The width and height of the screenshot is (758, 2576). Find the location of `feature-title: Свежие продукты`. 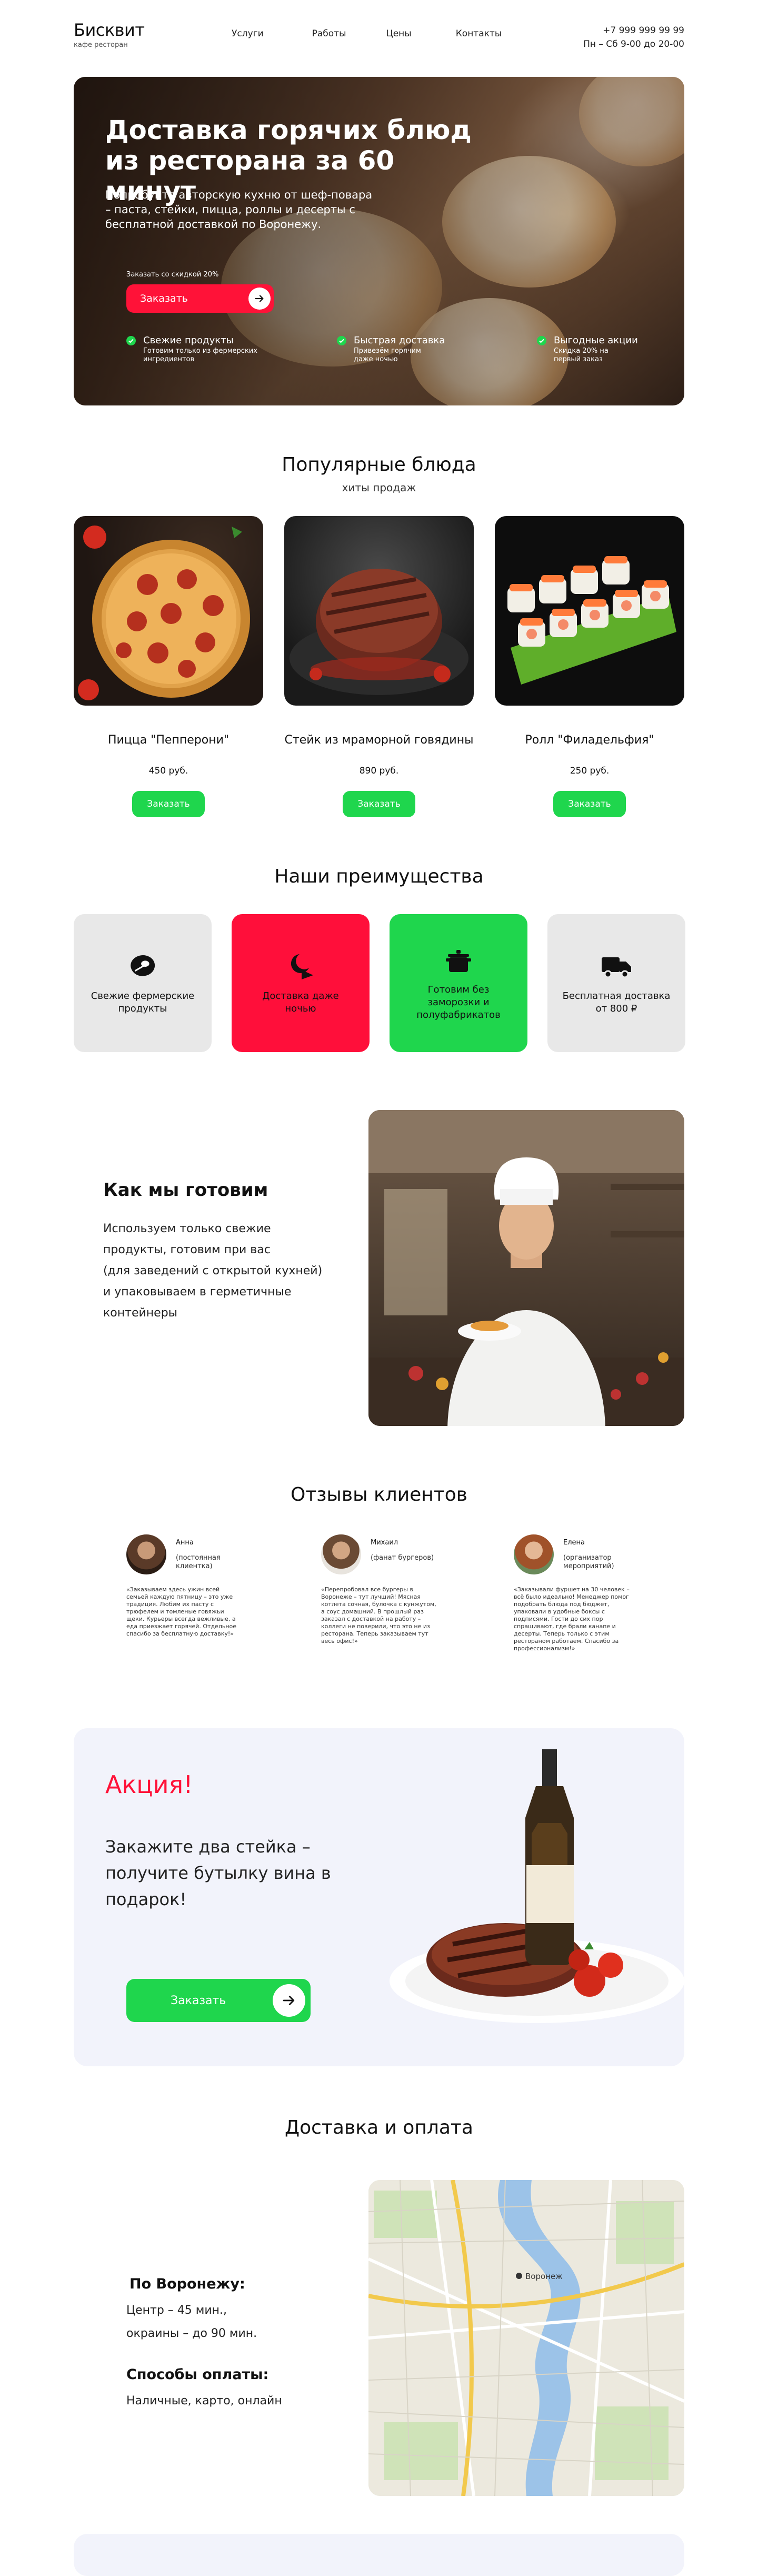

feature-title: Свежие продукты is located at coordinates (188, 340).